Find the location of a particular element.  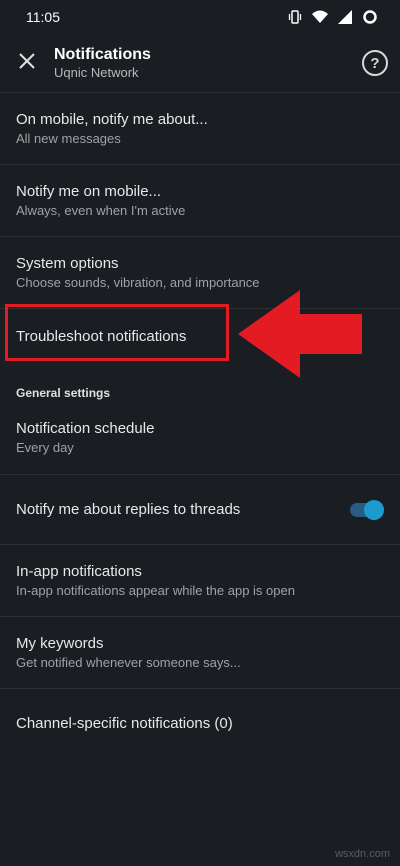

battery-ring-icon is located at coordinates (370, 17).